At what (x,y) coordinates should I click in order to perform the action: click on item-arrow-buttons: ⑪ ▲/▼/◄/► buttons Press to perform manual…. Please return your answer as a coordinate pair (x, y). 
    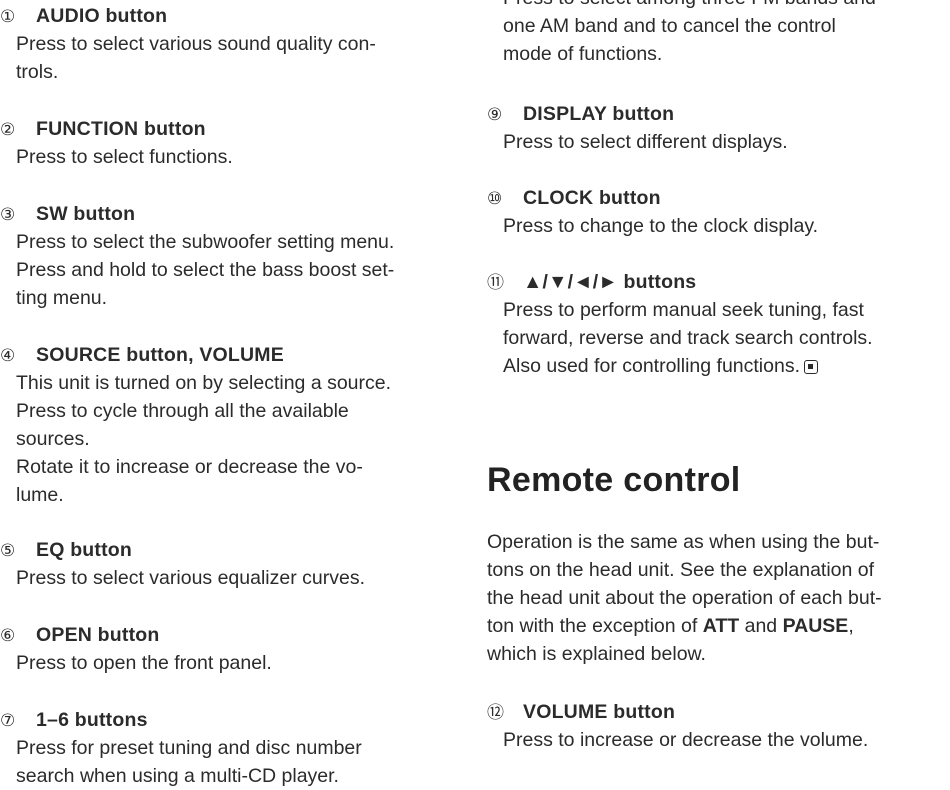
    Looking at the image, I should click on (718, 324).